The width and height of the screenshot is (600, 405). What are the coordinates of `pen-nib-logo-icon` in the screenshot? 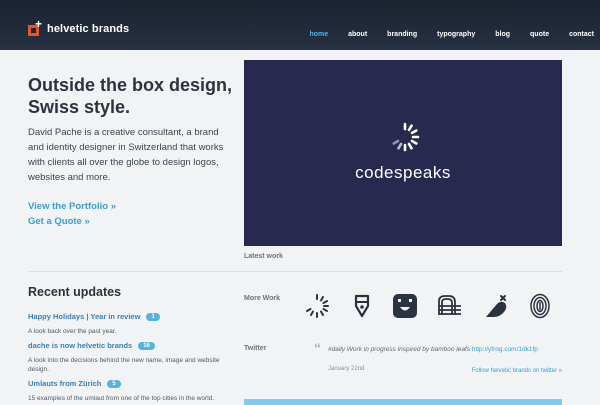 It's located at (362, 306).